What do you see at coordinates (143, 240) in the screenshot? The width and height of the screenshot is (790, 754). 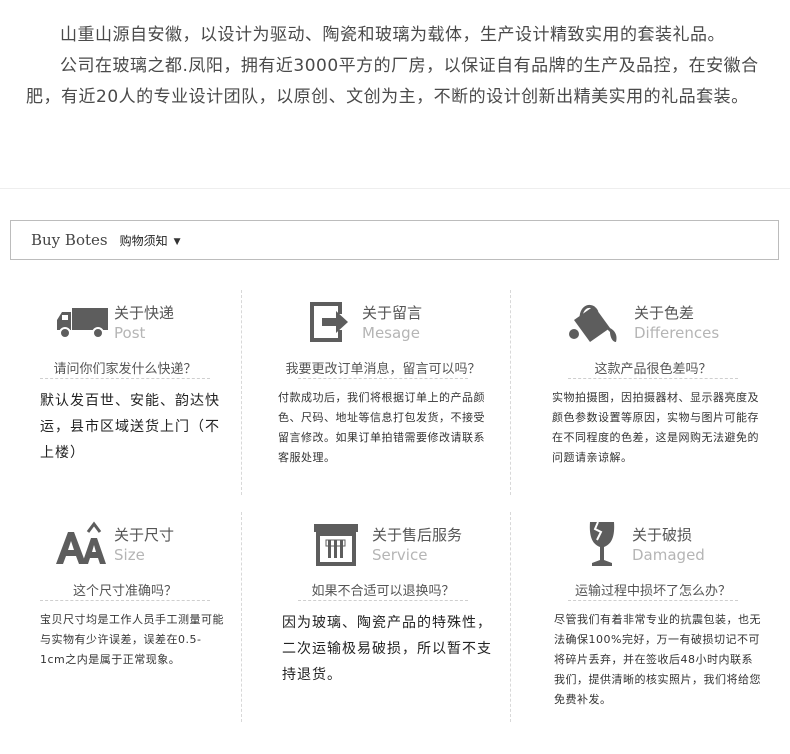 I see `notice-title-zh: 购物须知` at bounding box center [143, 240].